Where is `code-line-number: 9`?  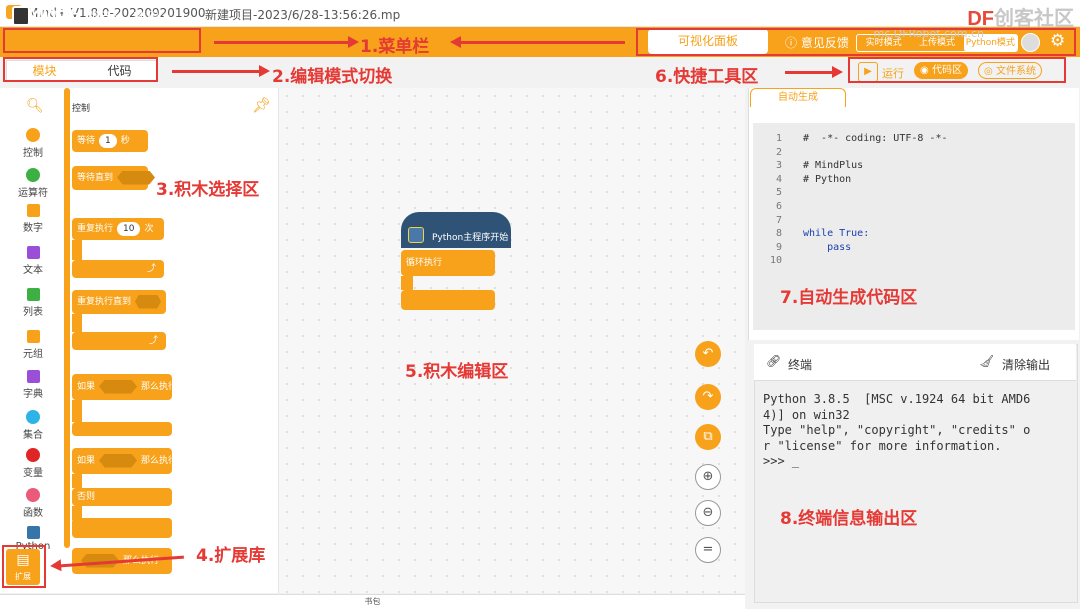 code-line-number: 9 is located at coordinates (778, 247).